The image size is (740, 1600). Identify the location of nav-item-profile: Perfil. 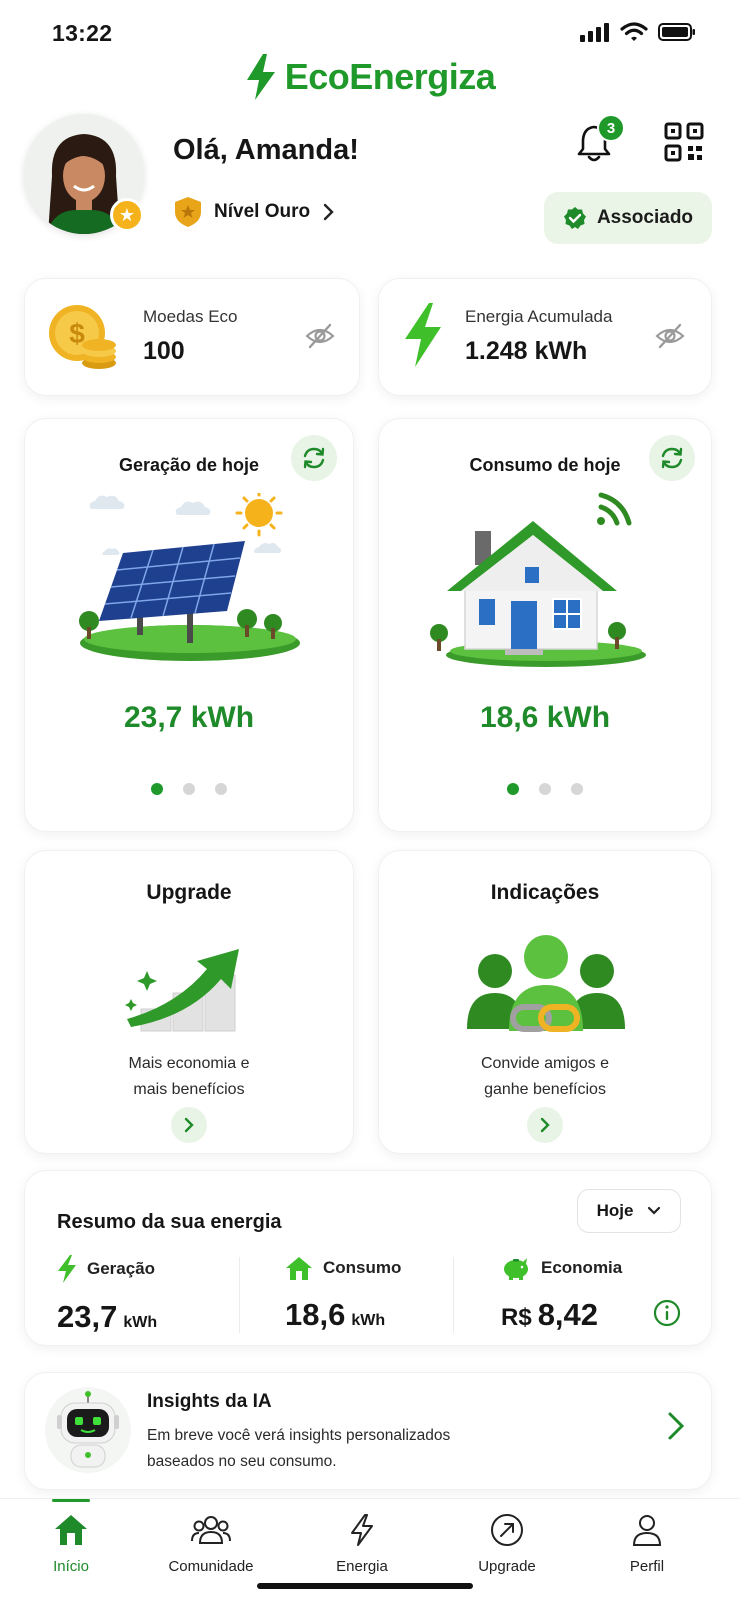
(647, 1544).